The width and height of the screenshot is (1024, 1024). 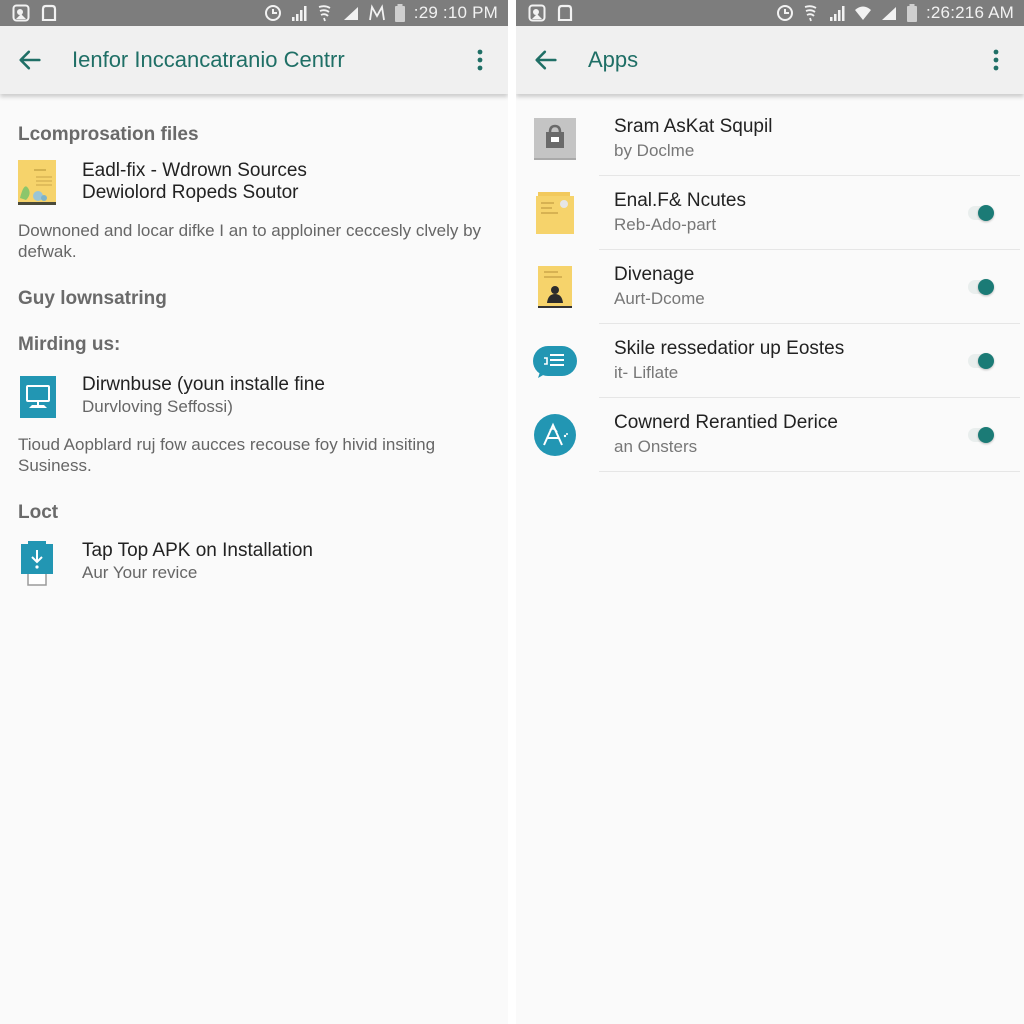 What do you see at coordinates (613, 59) in the screenshot?
I see `page-title: Apps` at bounding box center [613, 59].